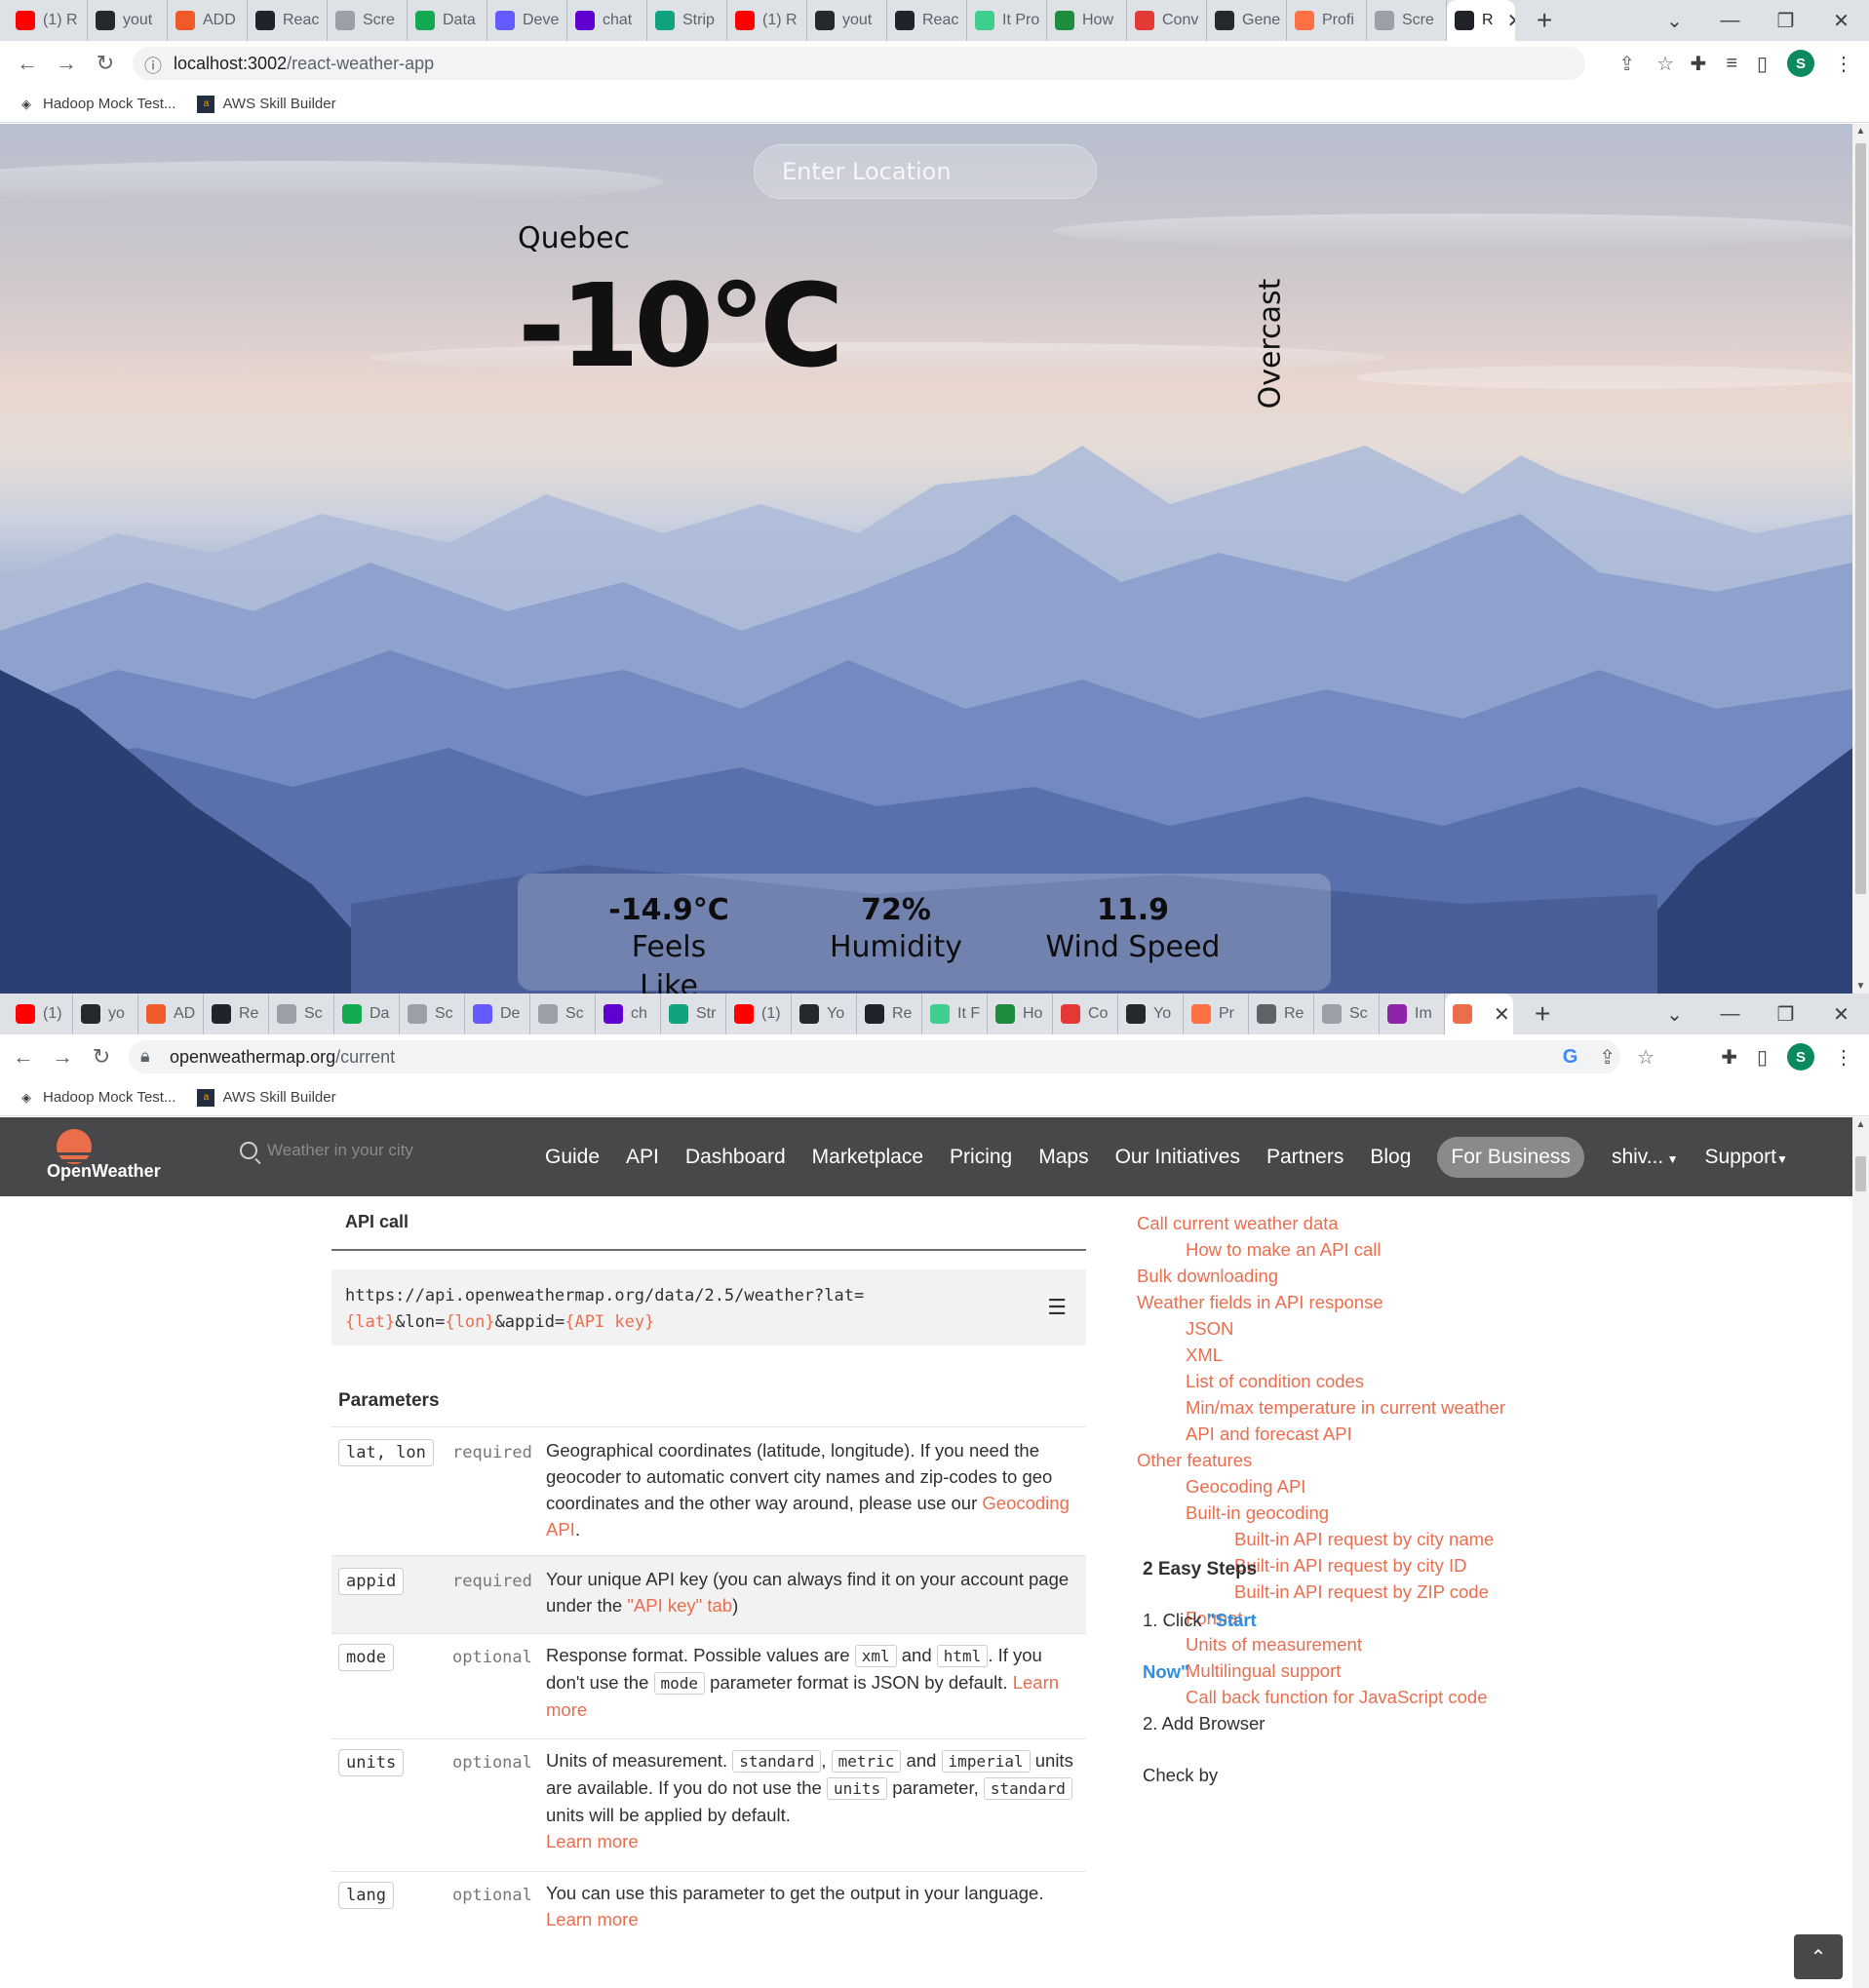 Image resolution: width=1869 pixels, height=1988 pixels. I want to click on location-search, so click(925, 171).